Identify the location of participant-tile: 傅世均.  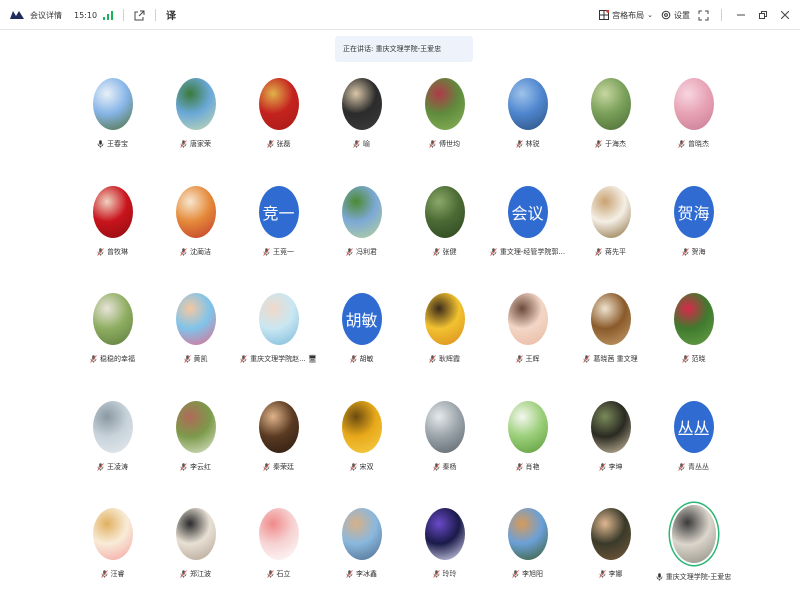
(444, 128).